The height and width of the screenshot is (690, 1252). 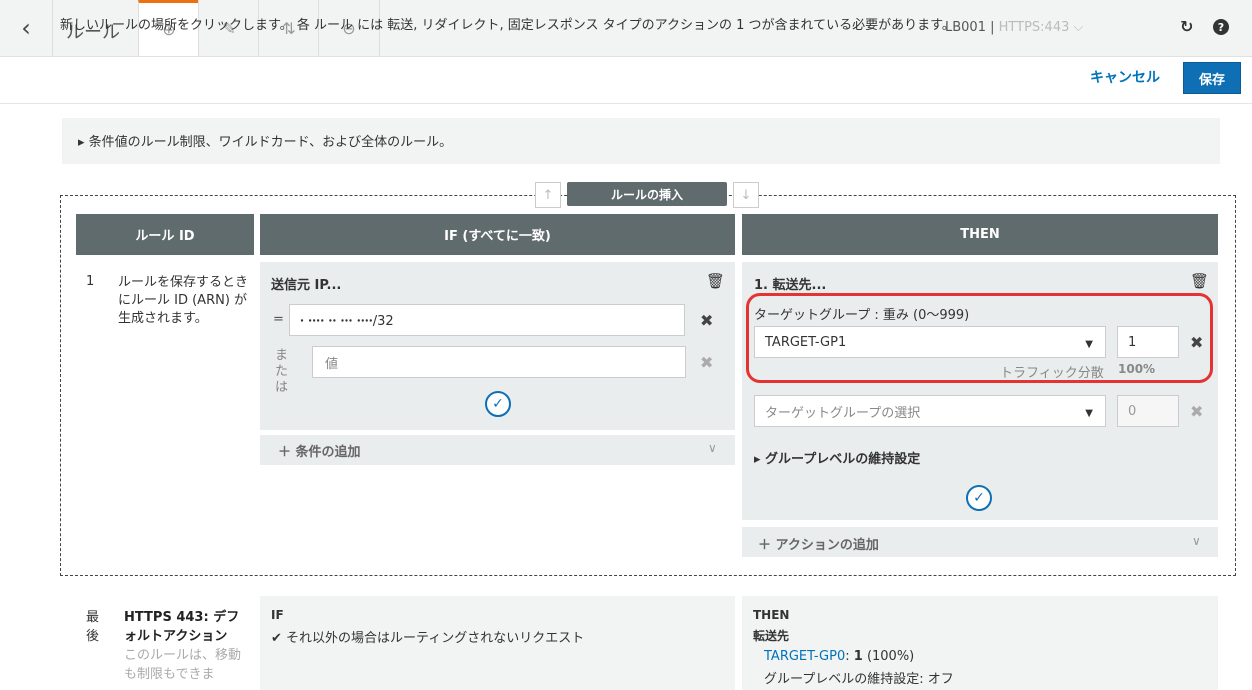 I want to click on tg-weight: 1, so click(x=858, y=656).